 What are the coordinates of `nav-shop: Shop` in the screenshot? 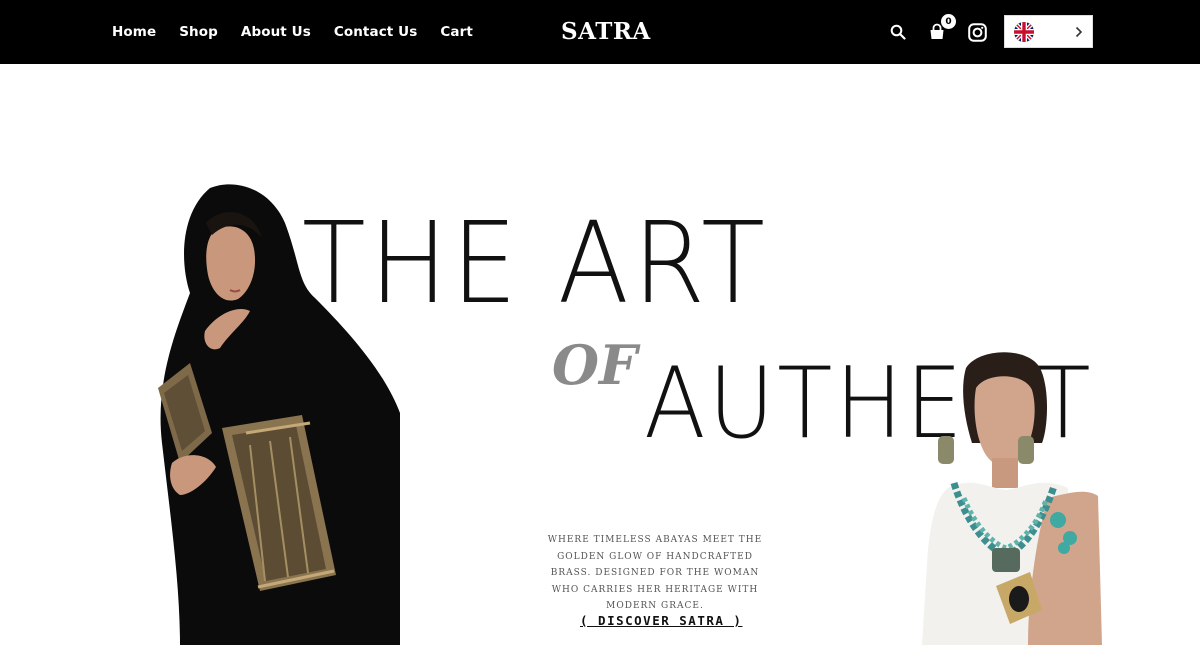 It's located at (198, 32).